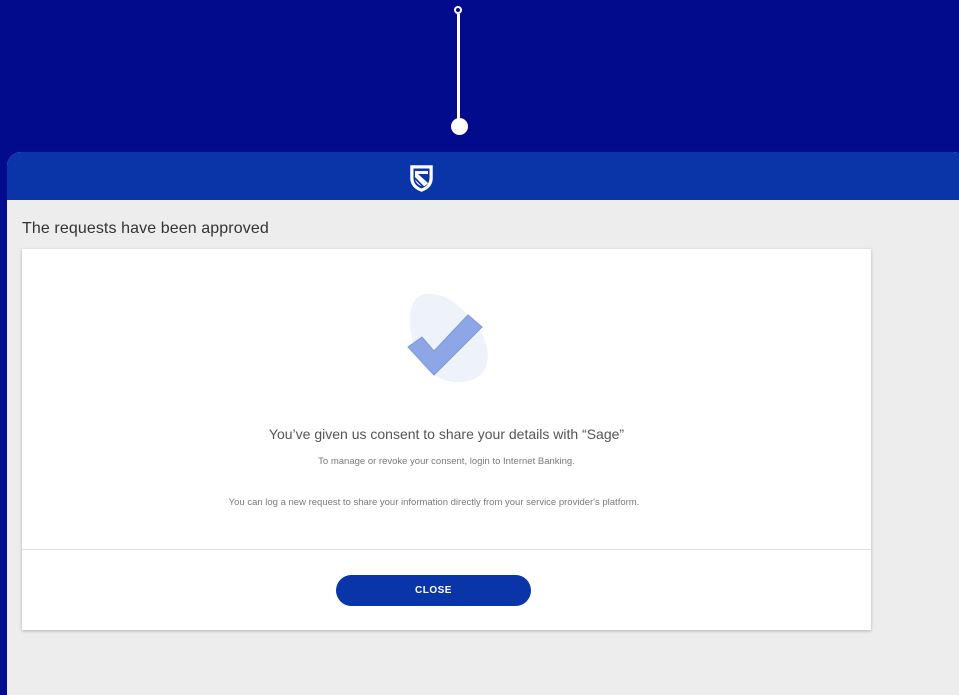 The height and width of the screenshot is (695, 959). What do you see at coordinates (458, 67) in the screenshot?
I see `pin-line` at bounding box center [458, 67].